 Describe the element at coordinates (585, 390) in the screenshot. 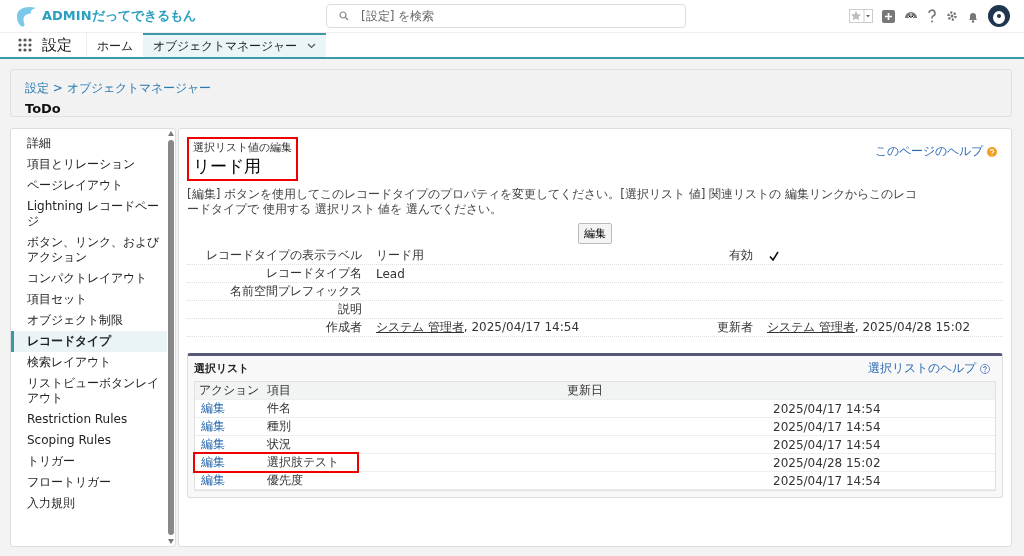

I see `column-header: 更新日` at that location.